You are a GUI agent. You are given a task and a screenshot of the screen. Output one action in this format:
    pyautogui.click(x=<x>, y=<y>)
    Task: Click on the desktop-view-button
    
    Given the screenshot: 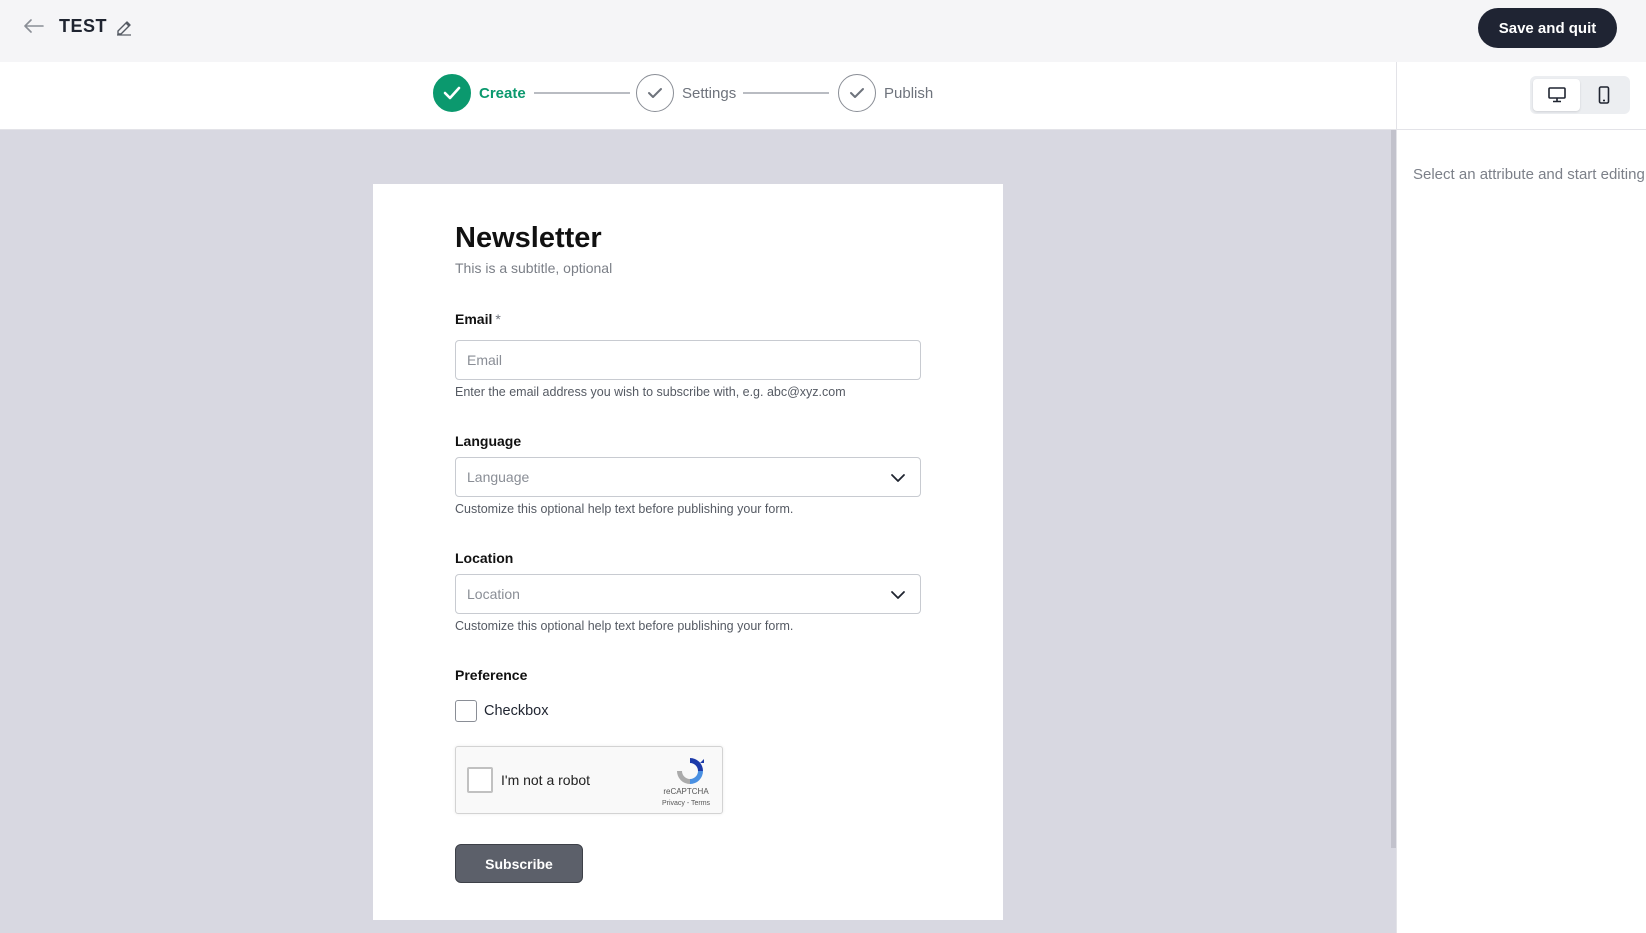 What is the action you would take?
    pyautogui.click(x=1556, y=95)
    